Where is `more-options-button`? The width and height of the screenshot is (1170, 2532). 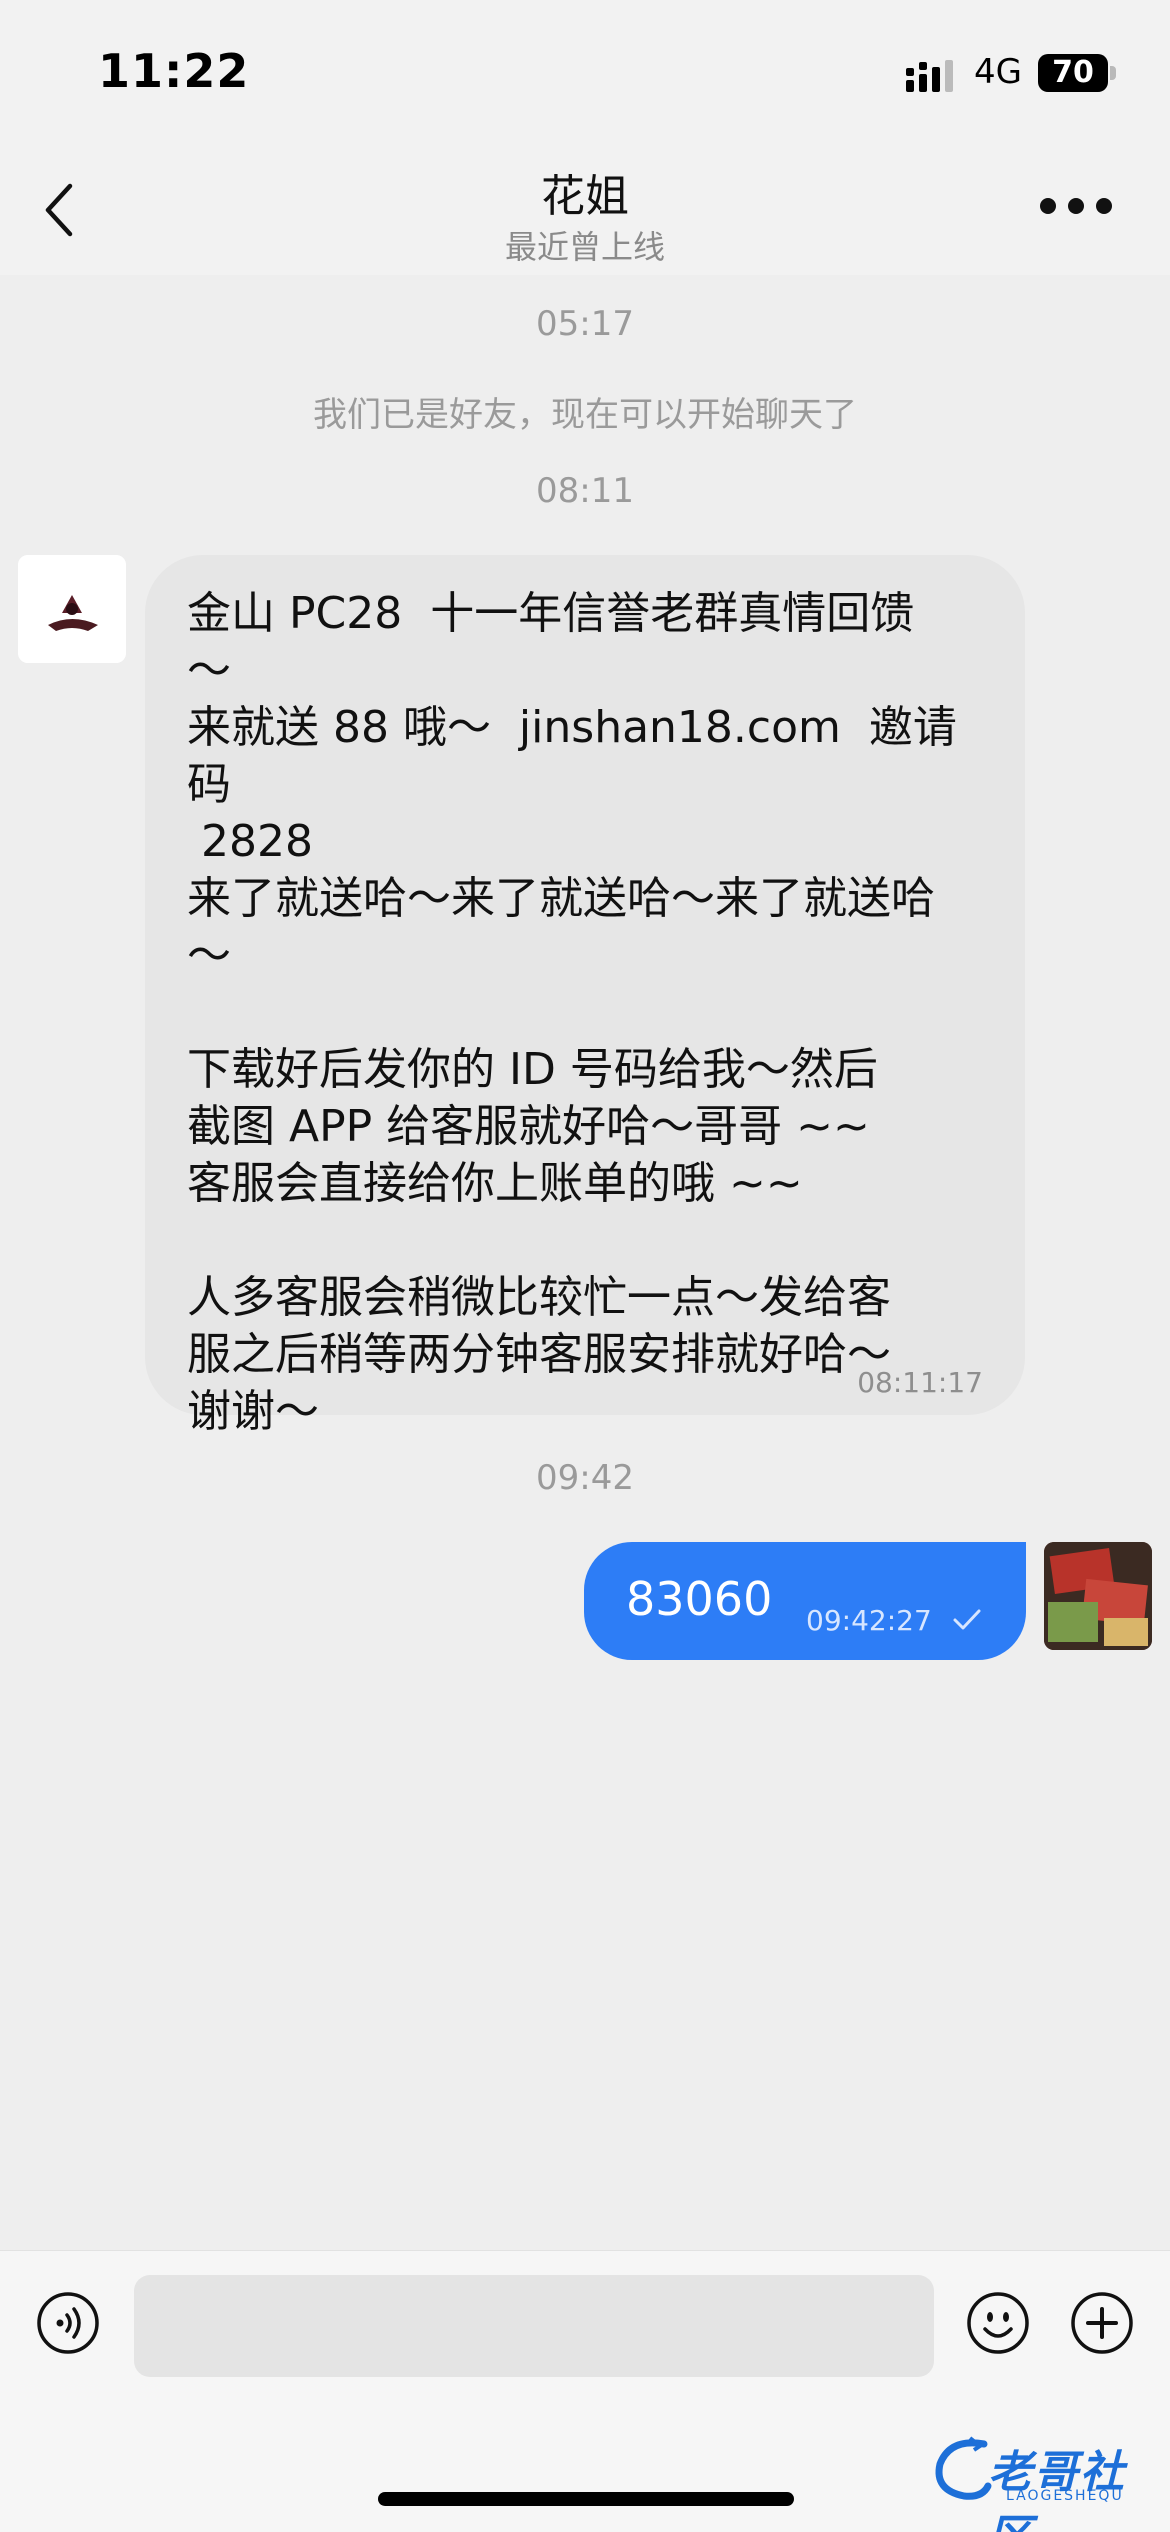 more-options-button is located at coordinates (1076, 206).